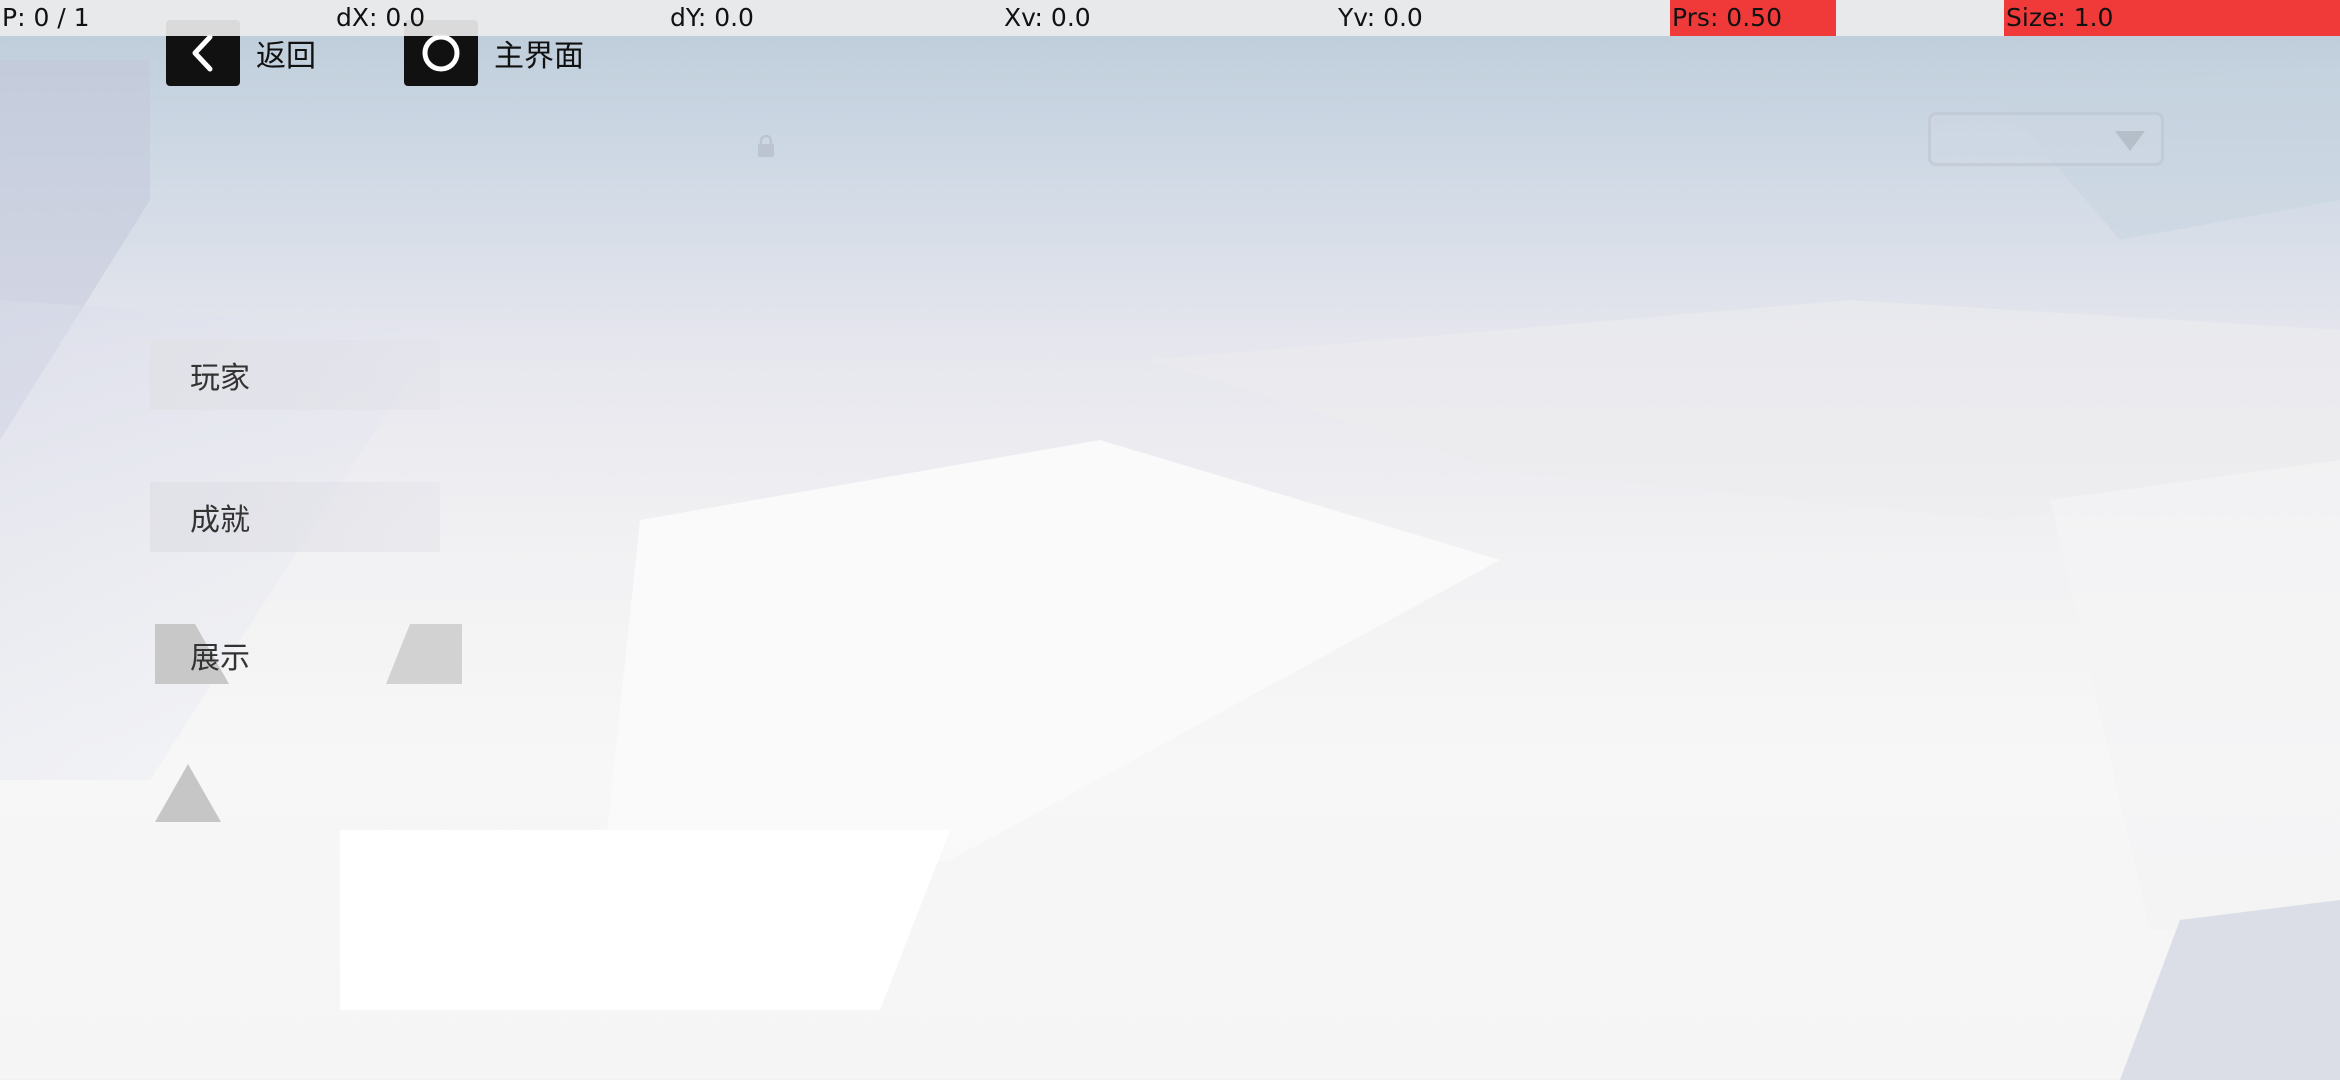 The image size is (2340, 1080). What do you see at coordinates (1047, 17) in the screenshot?
I see `velocity-x: Xv: 0.0` at bounding box center [1047, 17].